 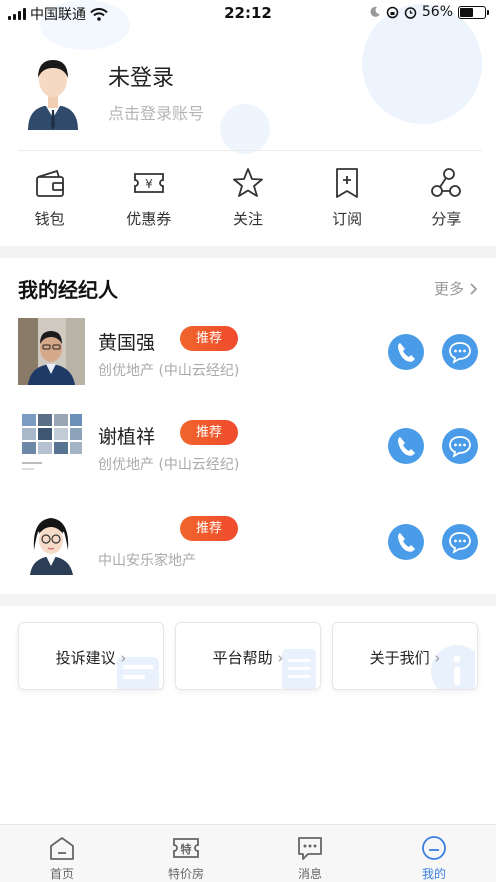 I want to click on agent-name: 黄国强, so click(x=127, y=343).